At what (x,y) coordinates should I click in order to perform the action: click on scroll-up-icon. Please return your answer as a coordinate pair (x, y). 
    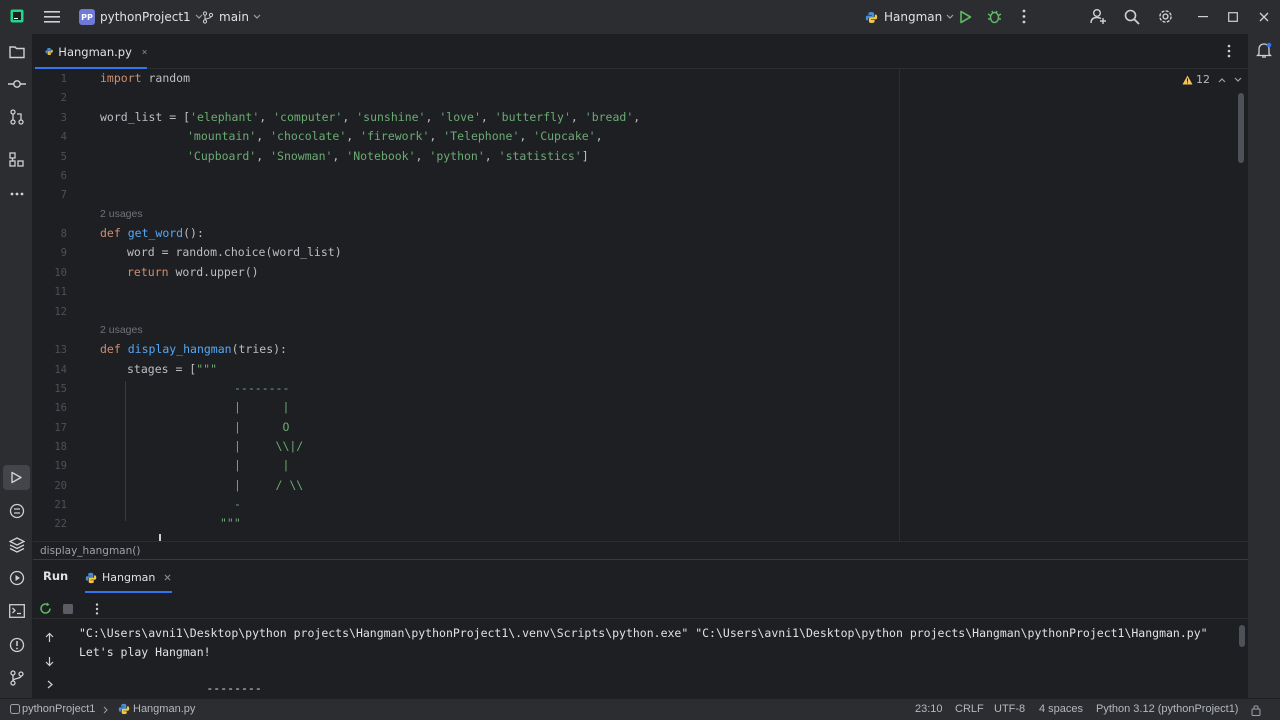
    Looking at the image, I should click on (49, 637).